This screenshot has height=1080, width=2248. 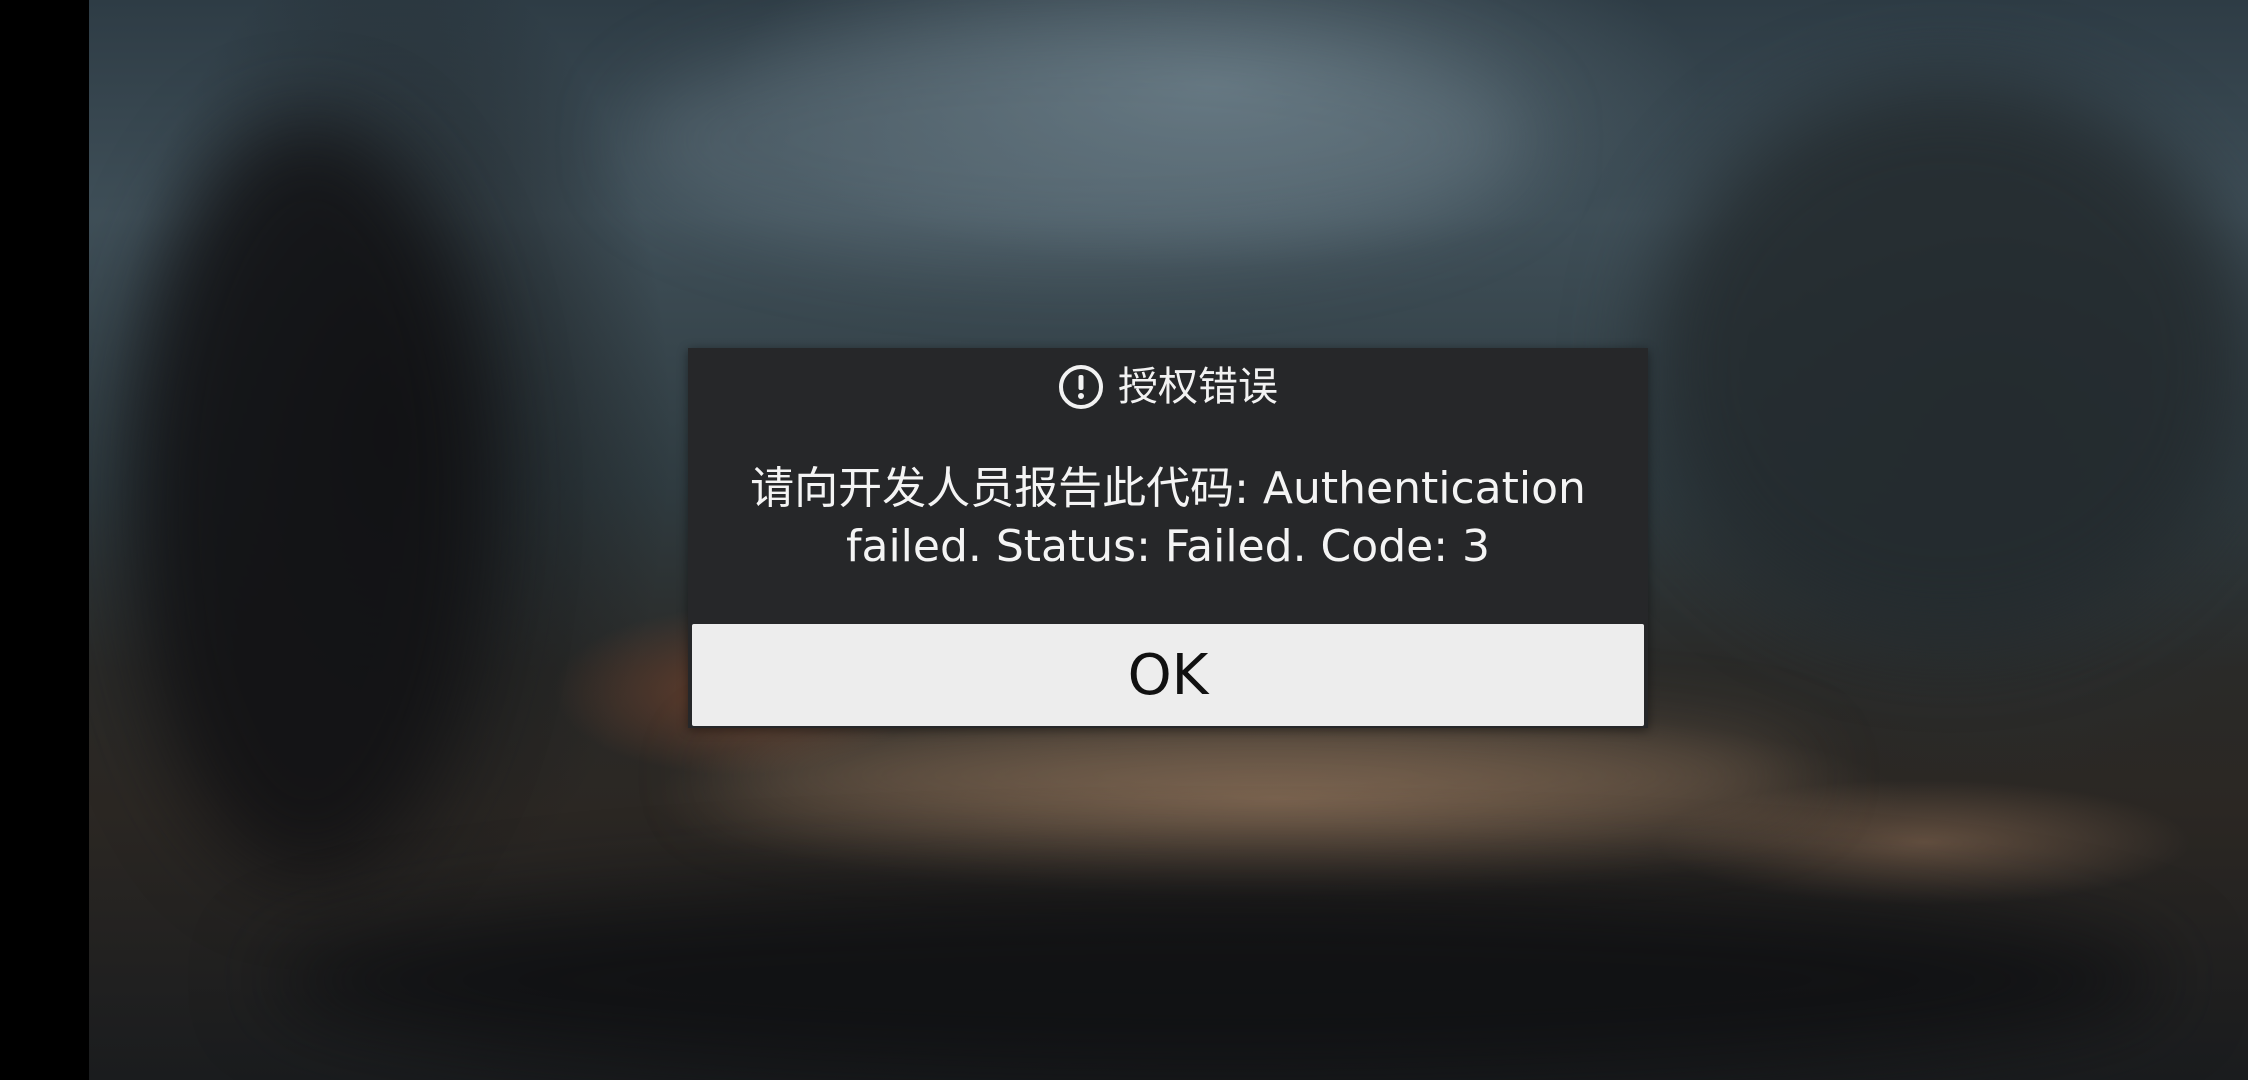 I want to click on ok-button-label: OK, so click(x=1168, y=675).